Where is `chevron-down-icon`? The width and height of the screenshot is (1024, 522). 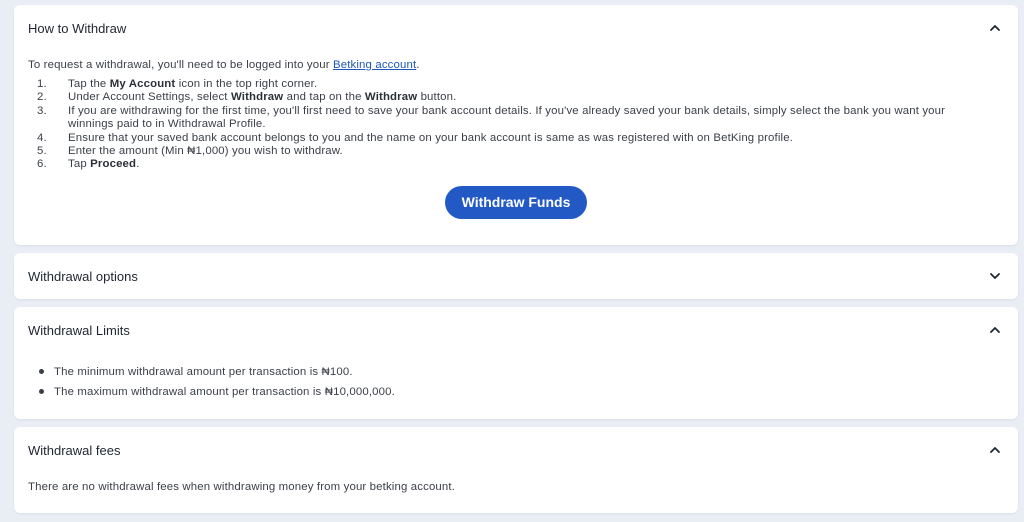
chevron-down-icon is located at coordinates (995, 276).